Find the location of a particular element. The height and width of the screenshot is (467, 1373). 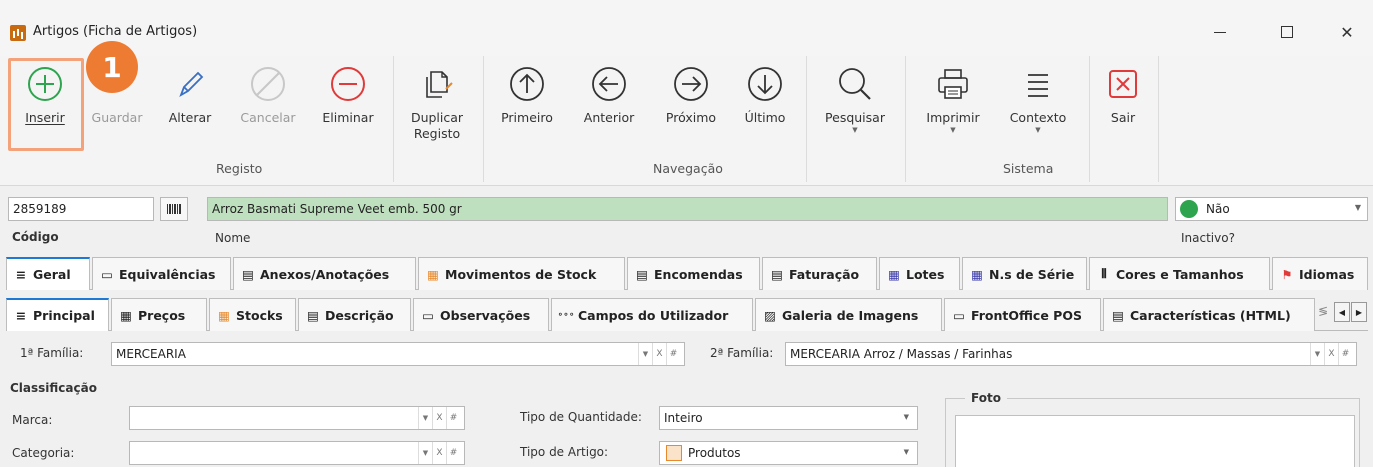

tab-equivalencias: ▭ Equivalências is located at coordinates (161, 273).